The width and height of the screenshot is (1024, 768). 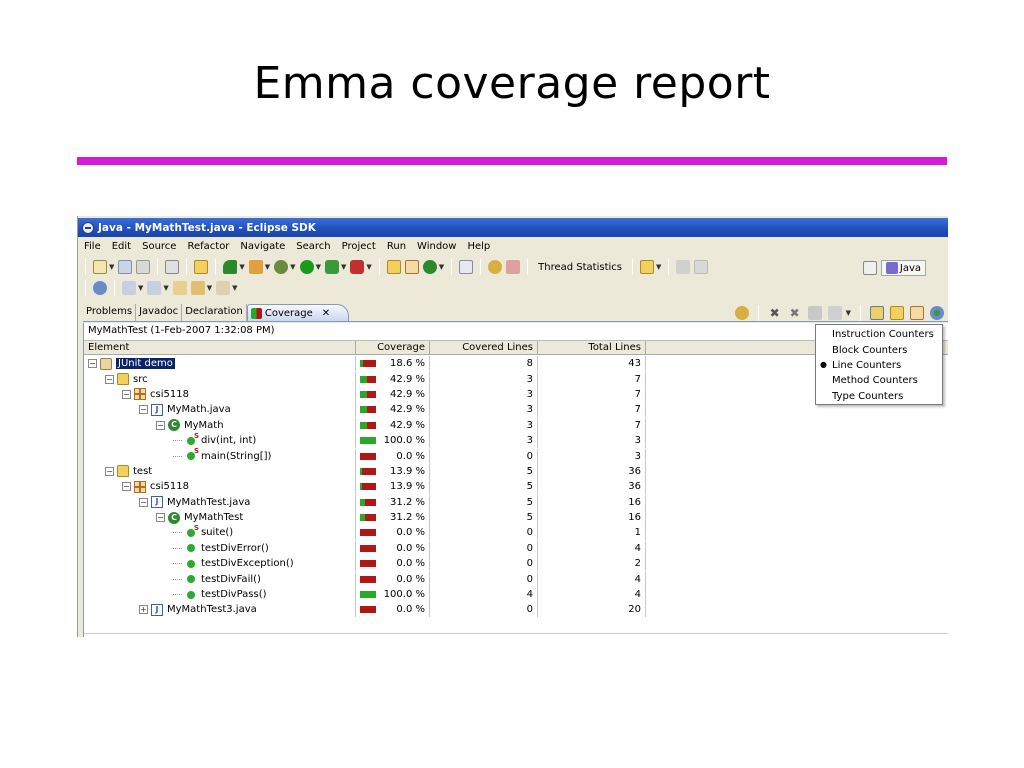 I want to click on menu-project: Project, so click(x=359, y=246).